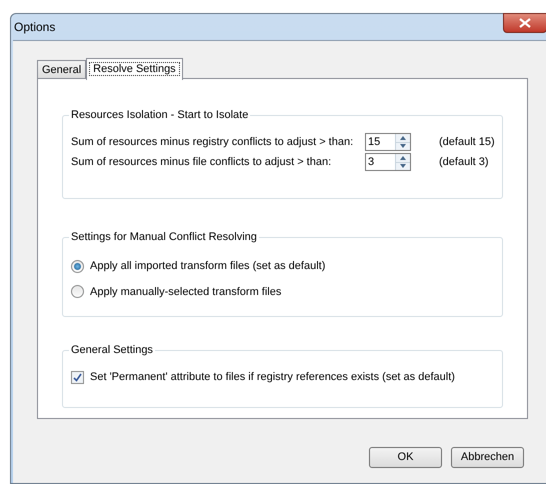 The image size is (546, 484). Describe the element at coordinates (186, 292) in the screenshot. I see `radio-label: Apply manually-selected transform files` at that location.